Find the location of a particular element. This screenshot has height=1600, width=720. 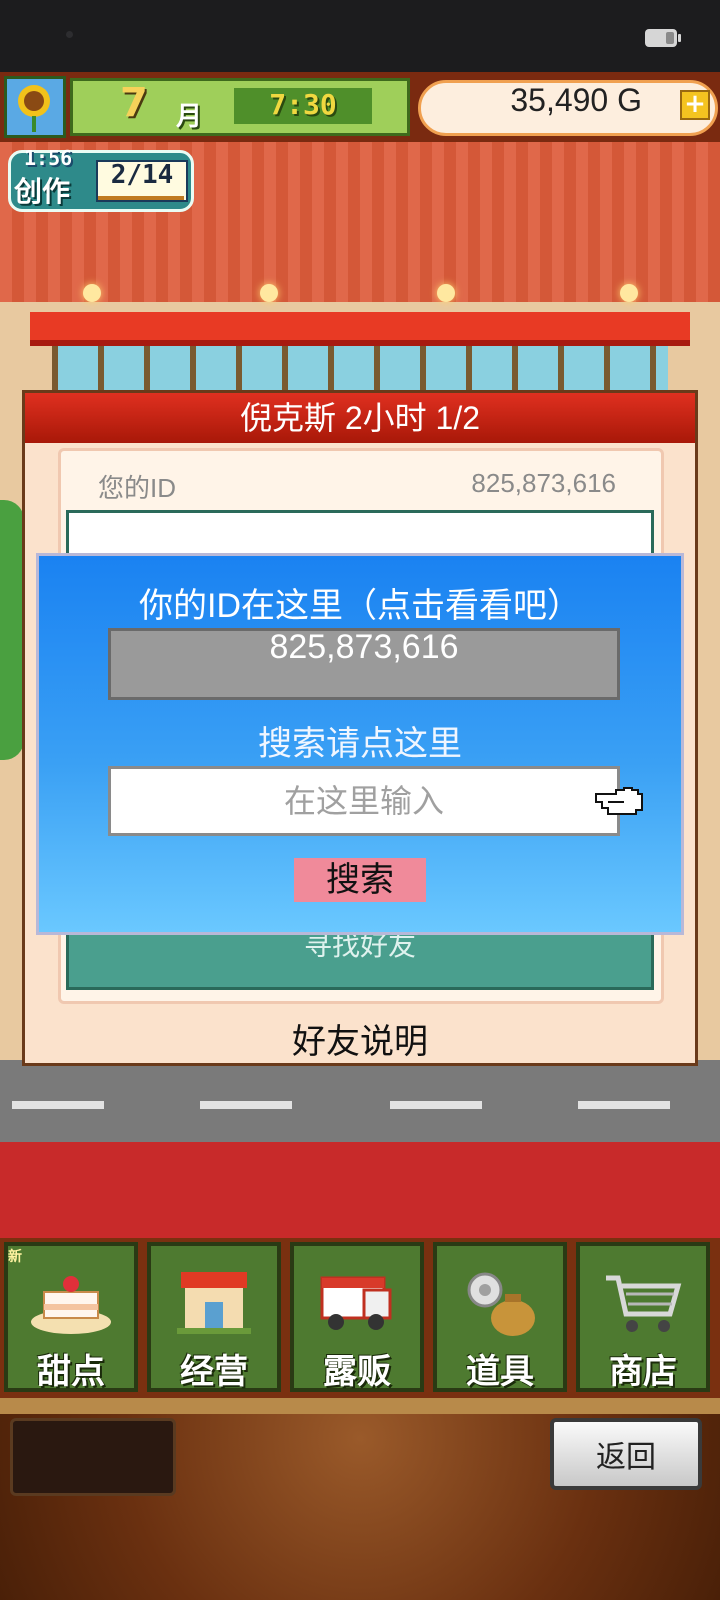

food-truck-icon is located at coordinates (356, 1303).